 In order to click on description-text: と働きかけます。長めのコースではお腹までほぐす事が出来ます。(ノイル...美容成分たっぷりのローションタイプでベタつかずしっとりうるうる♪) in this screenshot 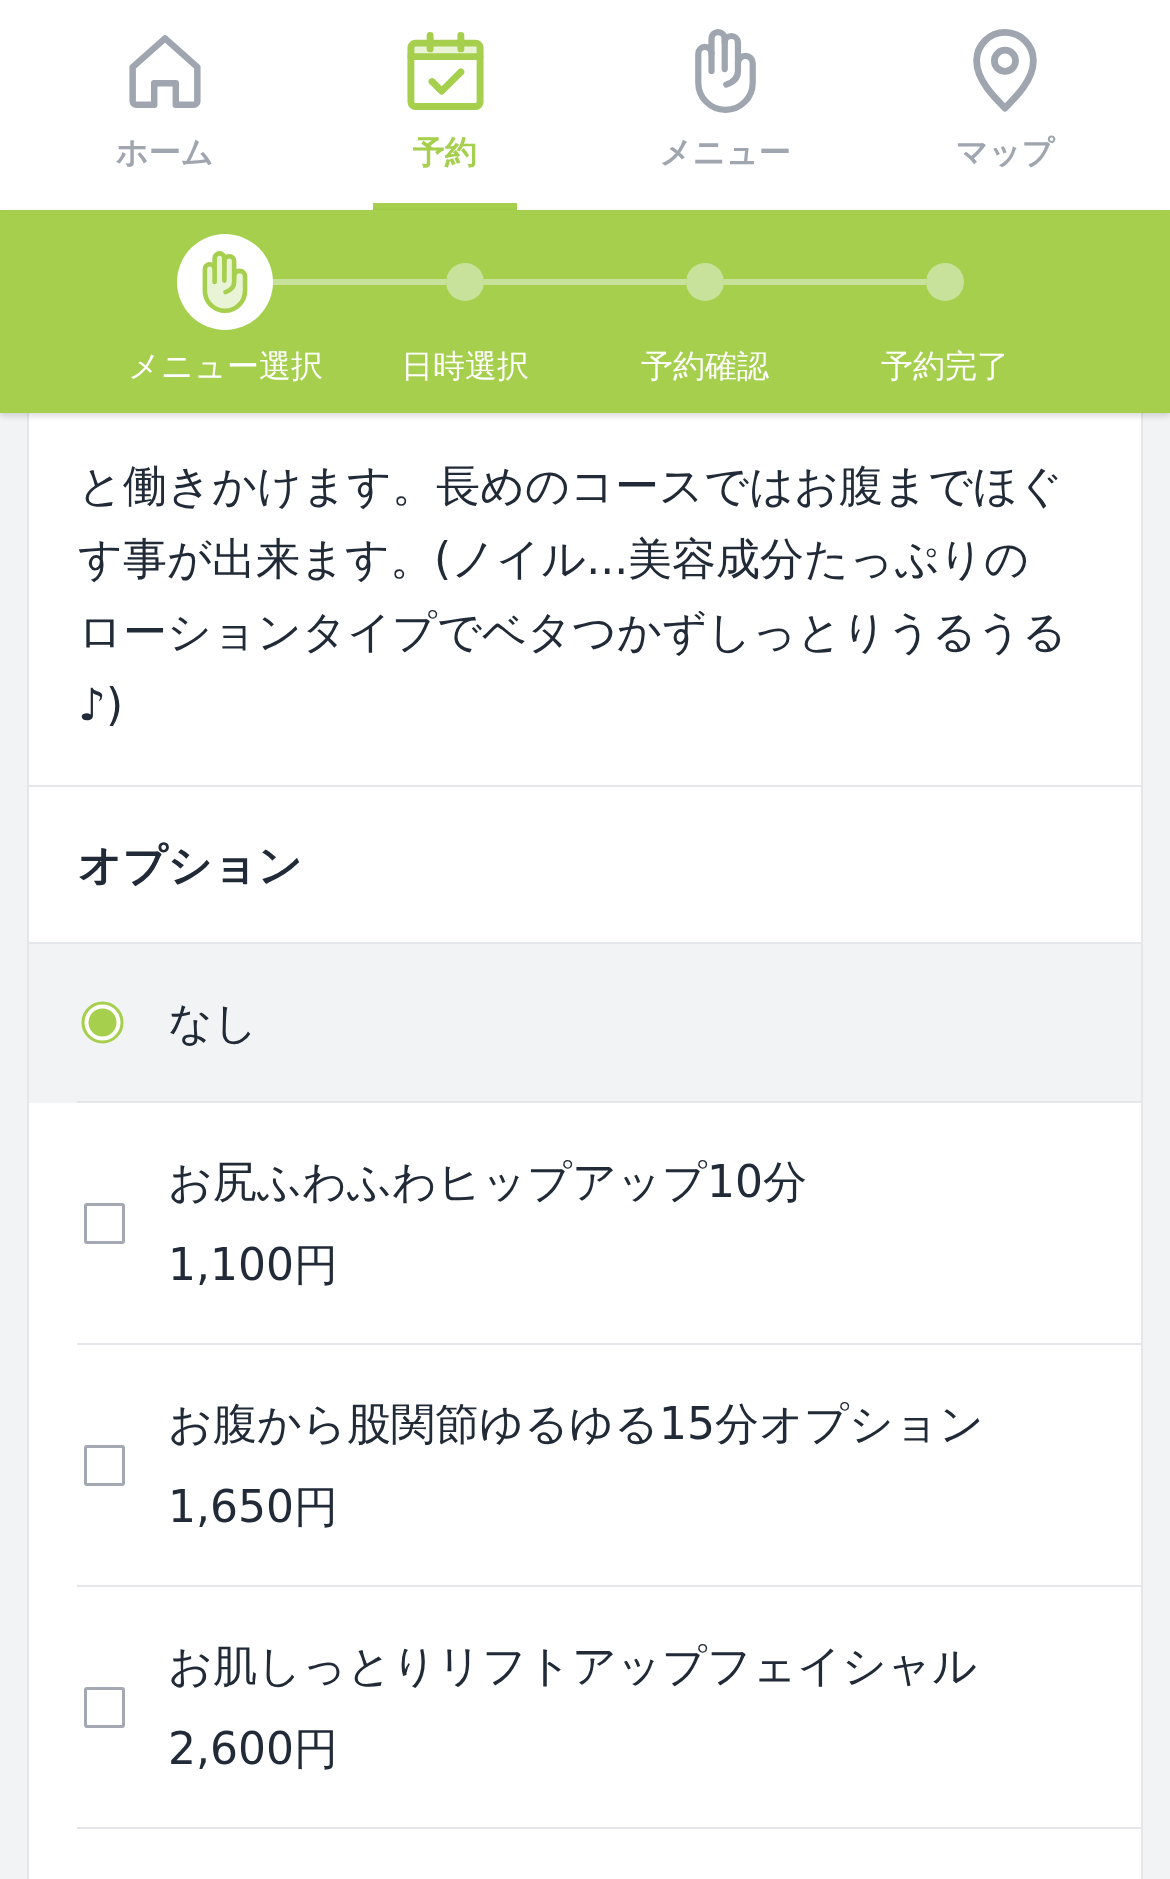, I will do `click(573, 595)`.